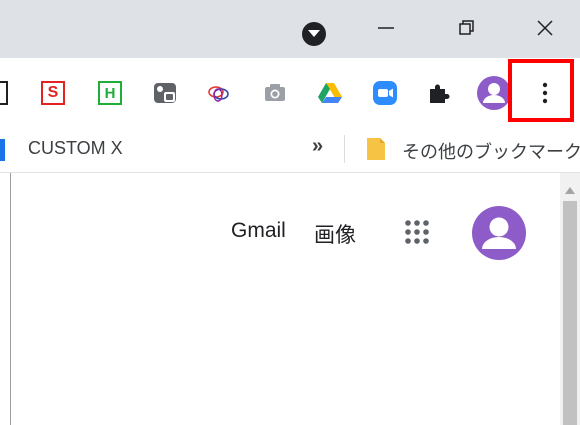  What do you see at coordinates (2, 150) in the screenshot?
I see `folder-edge-icon` at bounding box center [2, 150].